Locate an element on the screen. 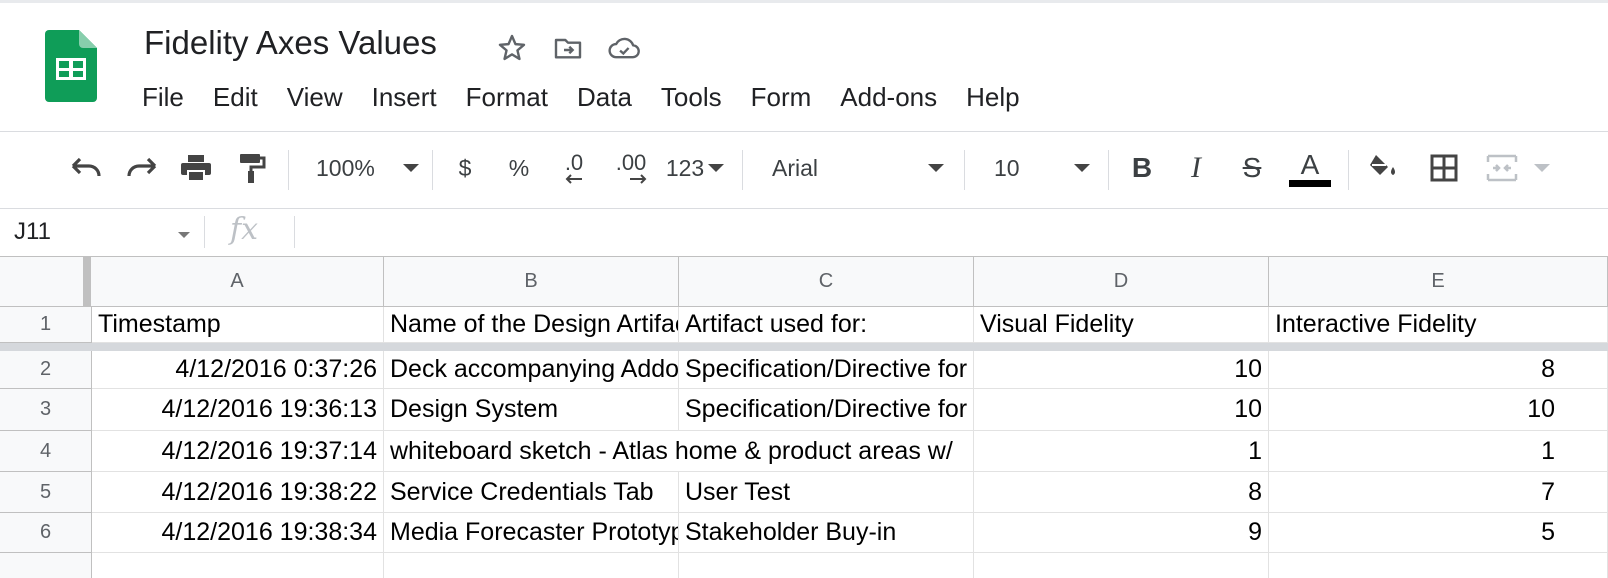  table-cell: Media Forecaster Prototype is located at coordinates (531, 533).